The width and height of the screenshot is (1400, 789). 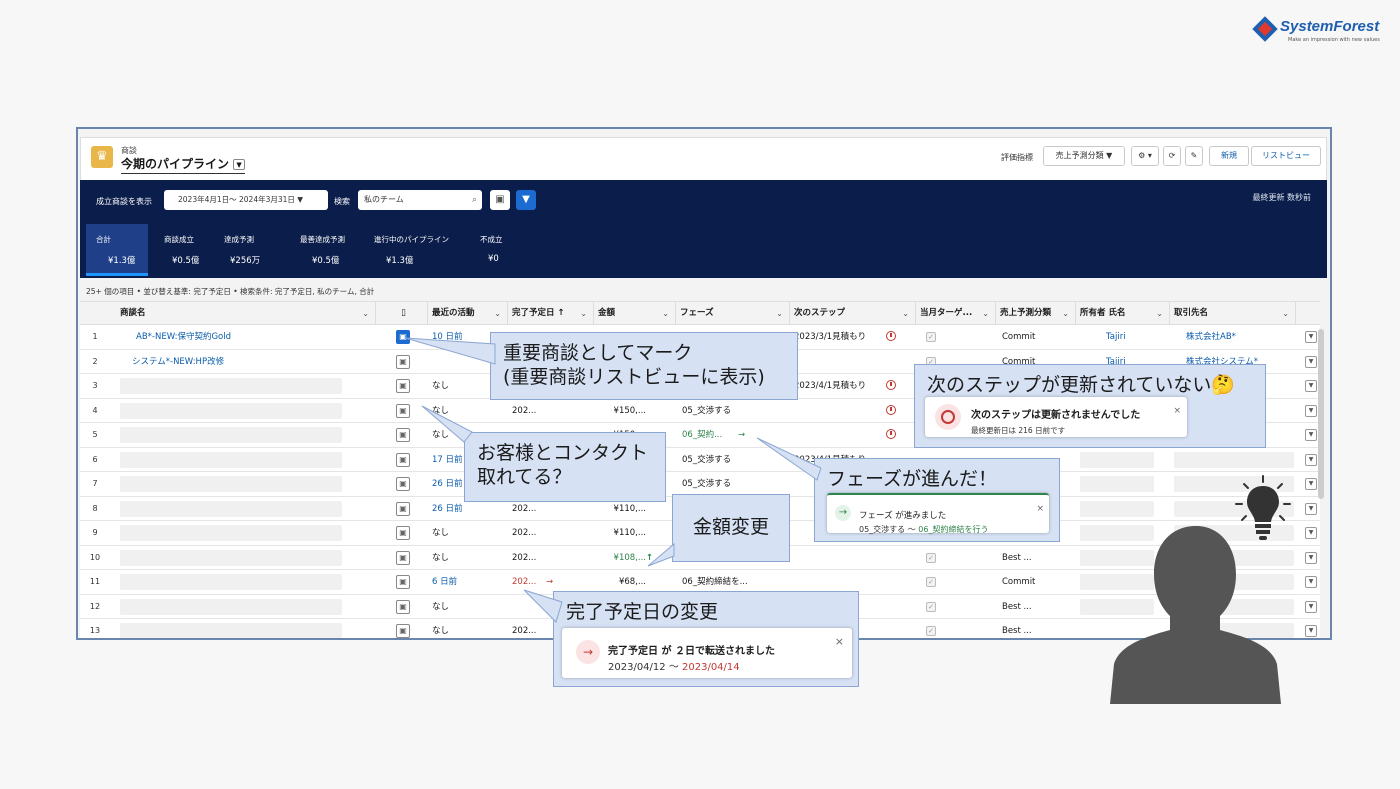 I want to click on col-phase: フェーズ ⌄, so click(x=733, y=313).